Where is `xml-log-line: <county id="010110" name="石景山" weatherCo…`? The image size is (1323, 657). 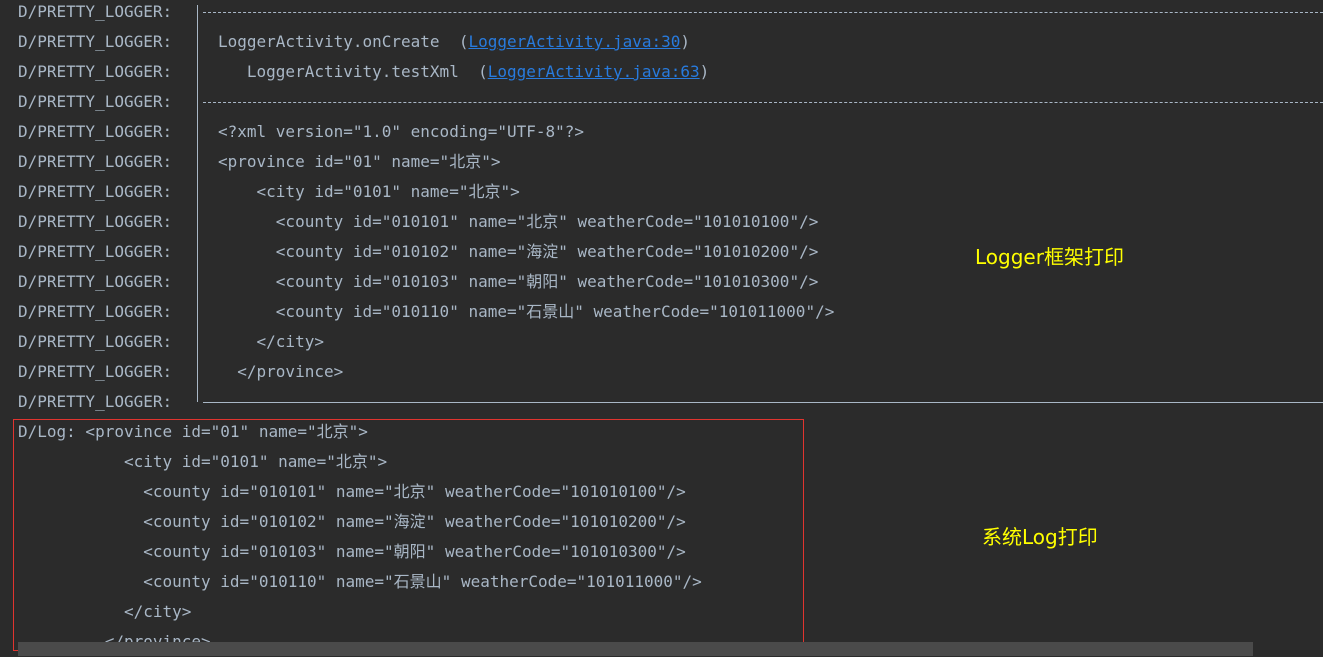 xml-log-line: <county id="010110" name="石景山" weatherCo… is located at coordinates (526, 311).